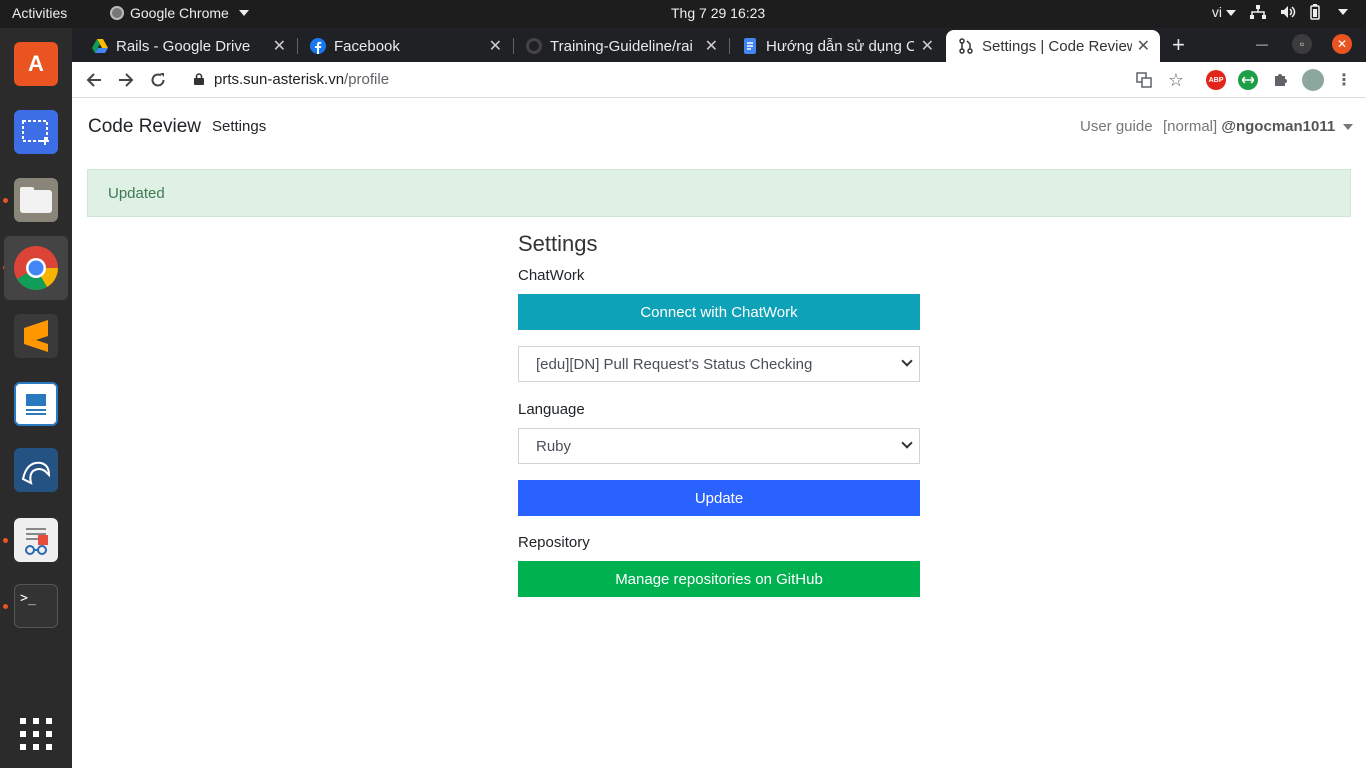  I want to click on chrome-launcher, so click(36, 268).